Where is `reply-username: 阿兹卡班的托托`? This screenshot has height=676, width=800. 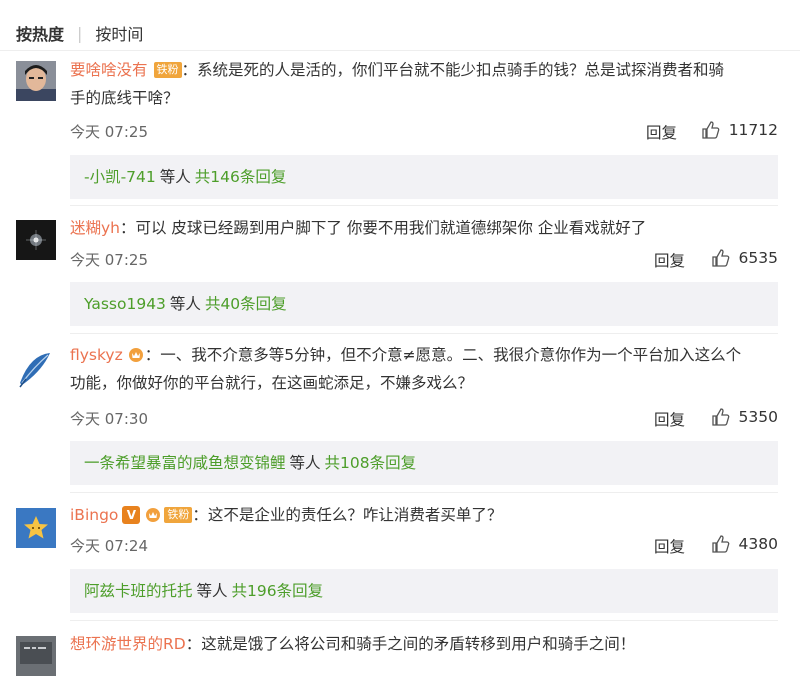
reply-username: 阿兹卡班的托托 is located at coordinates (138, 591).